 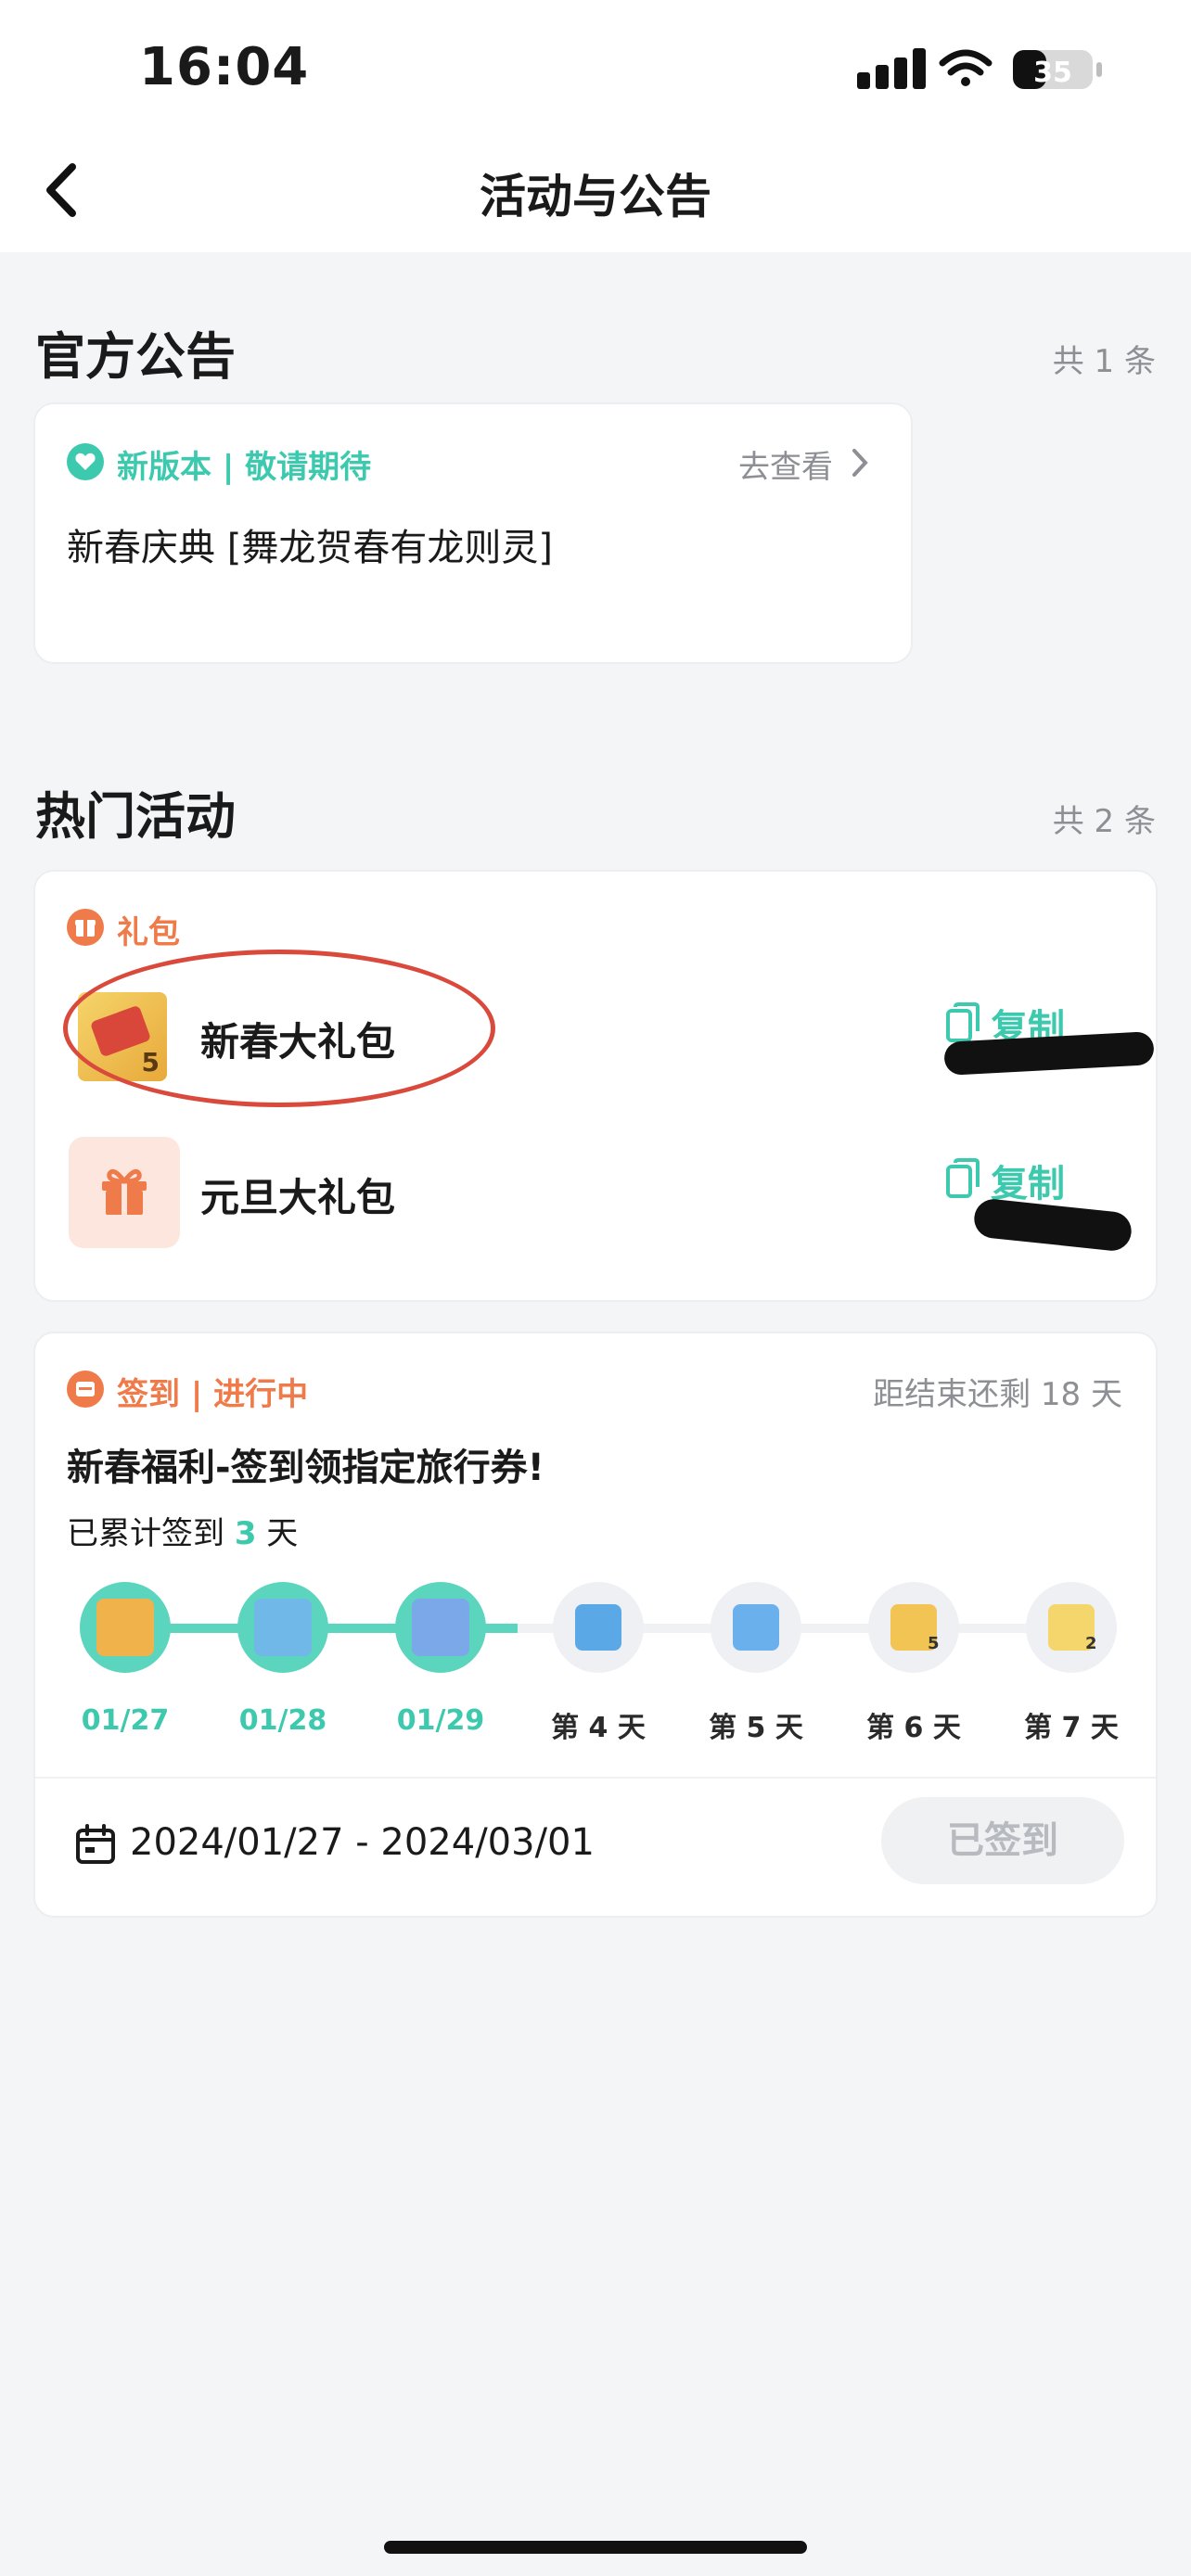 What do you see at coordinates (85, 927) in the screenshot?
I see `gift-badge-icon` at bounding box center [85, 927].